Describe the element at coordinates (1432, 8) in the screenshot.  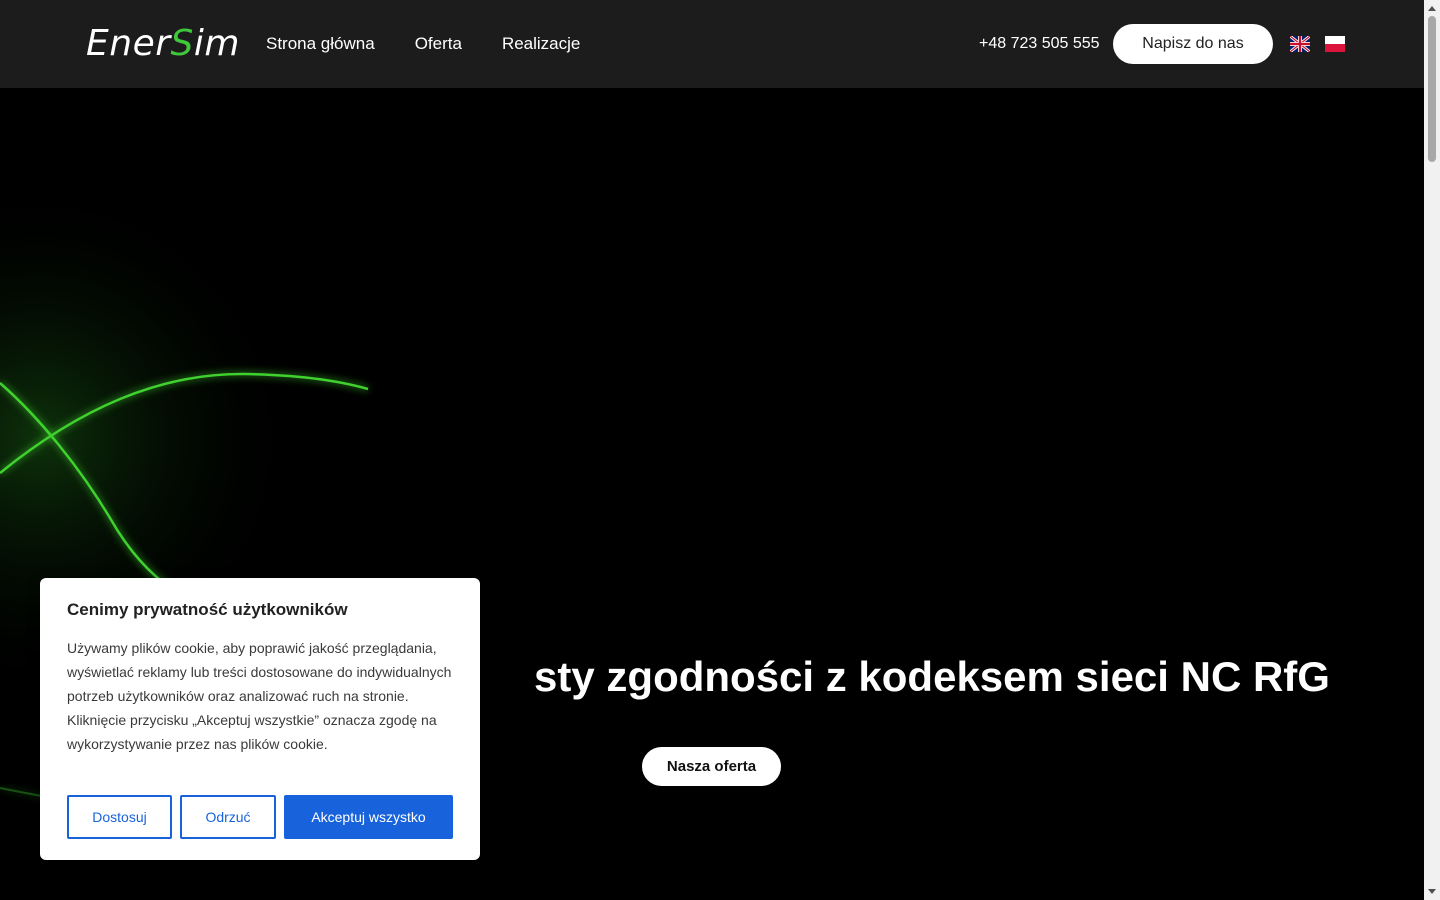
I see `scroll-up-arrow-icon` at that location.